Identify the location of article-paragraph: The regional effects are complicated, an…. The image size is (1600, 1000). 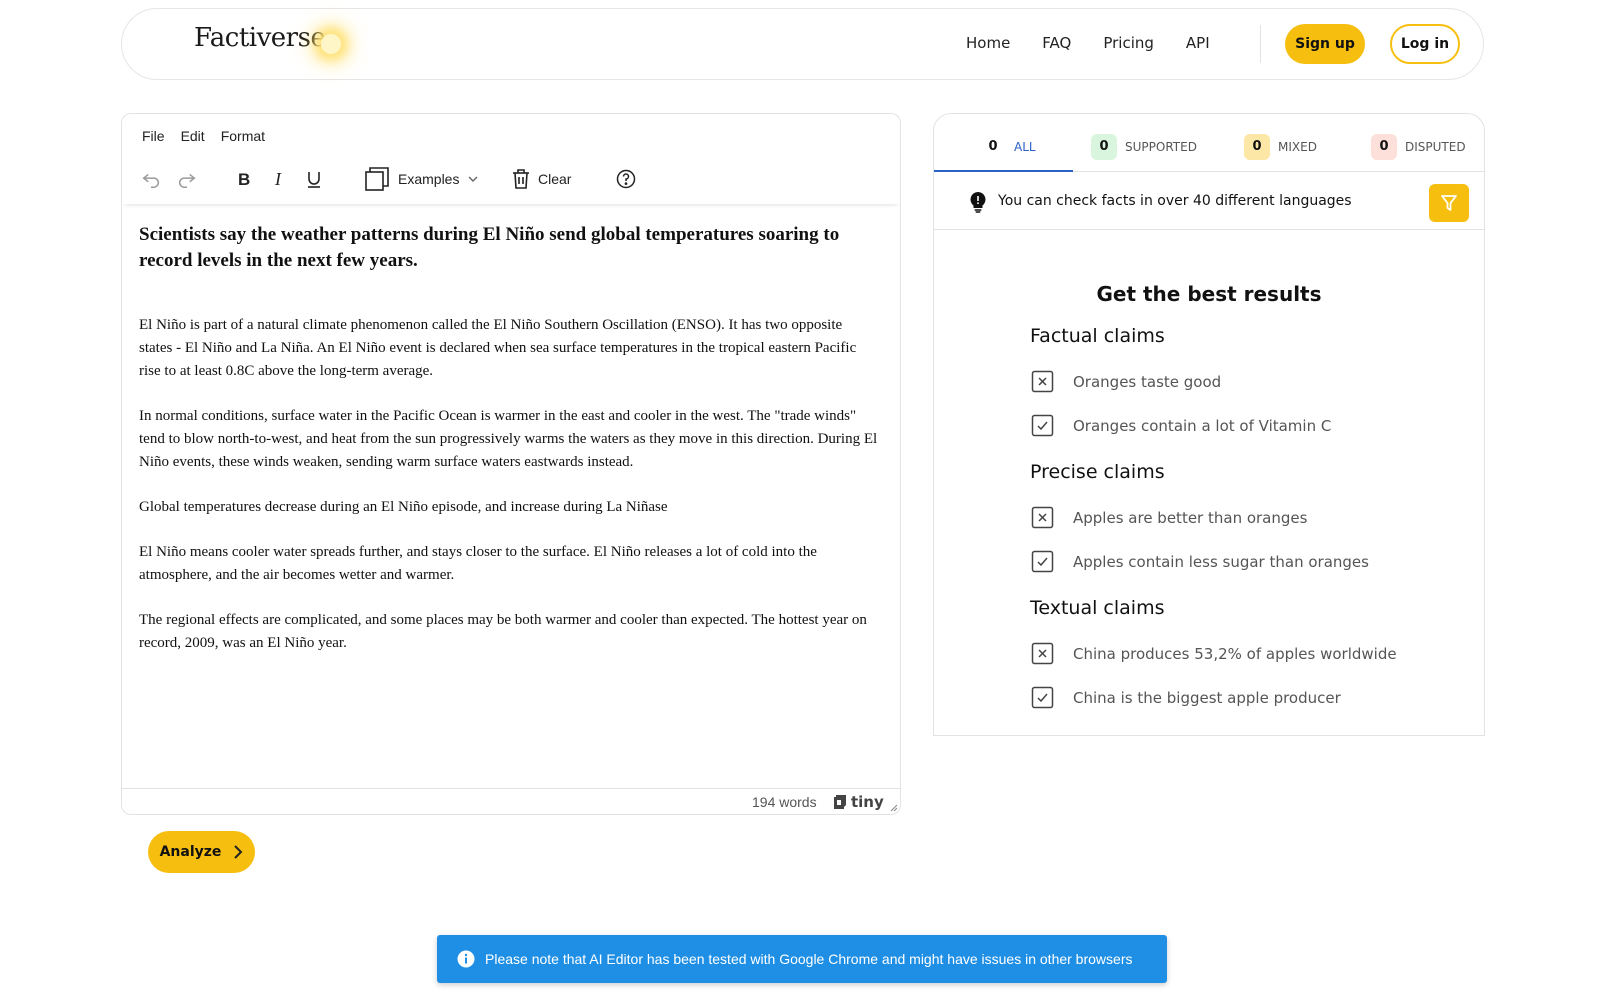
(503, 631).